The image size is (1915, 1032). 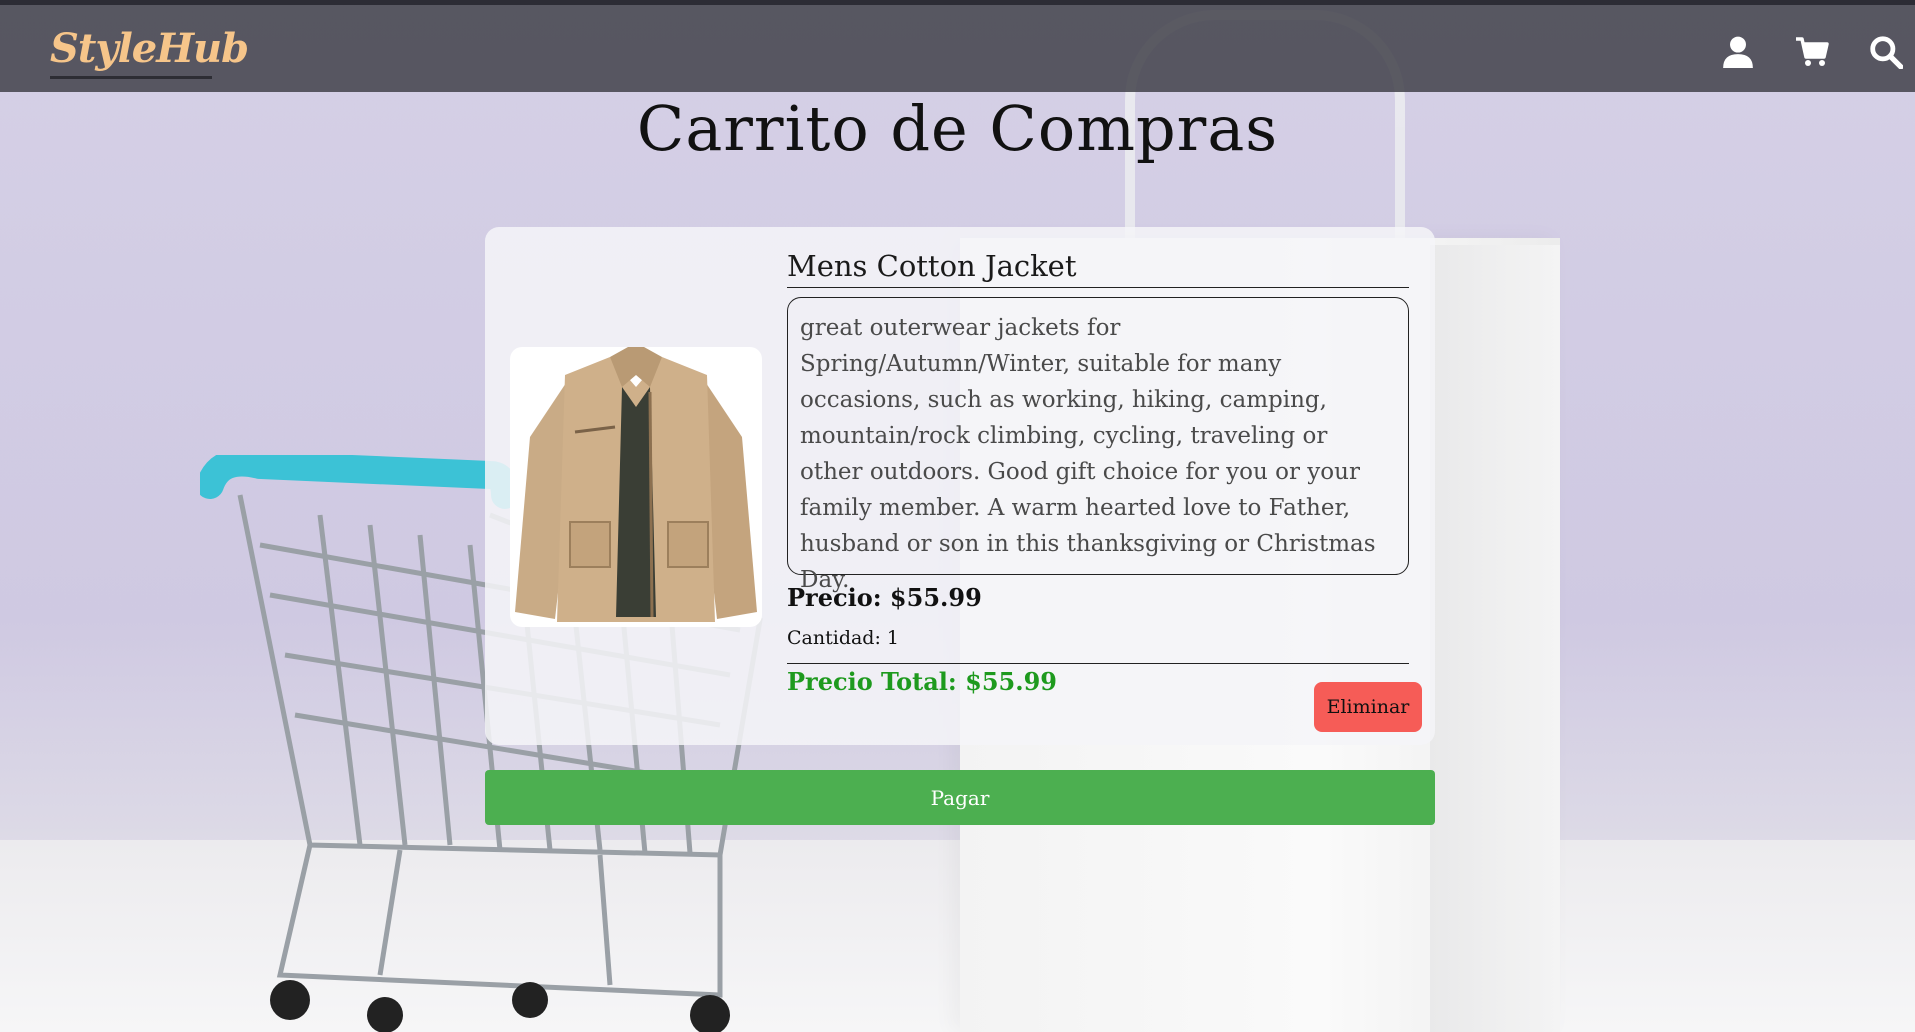 I want to click on product-image, so click(x=636, y=487).